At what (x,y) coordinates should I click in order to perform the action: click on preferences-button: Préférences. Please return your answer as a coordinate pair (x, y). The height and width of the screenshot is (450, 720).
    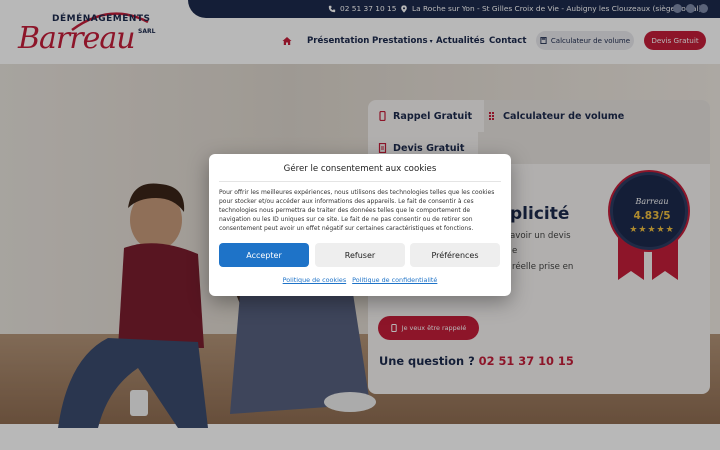
    Looking at the image, I should click on (455, 255).